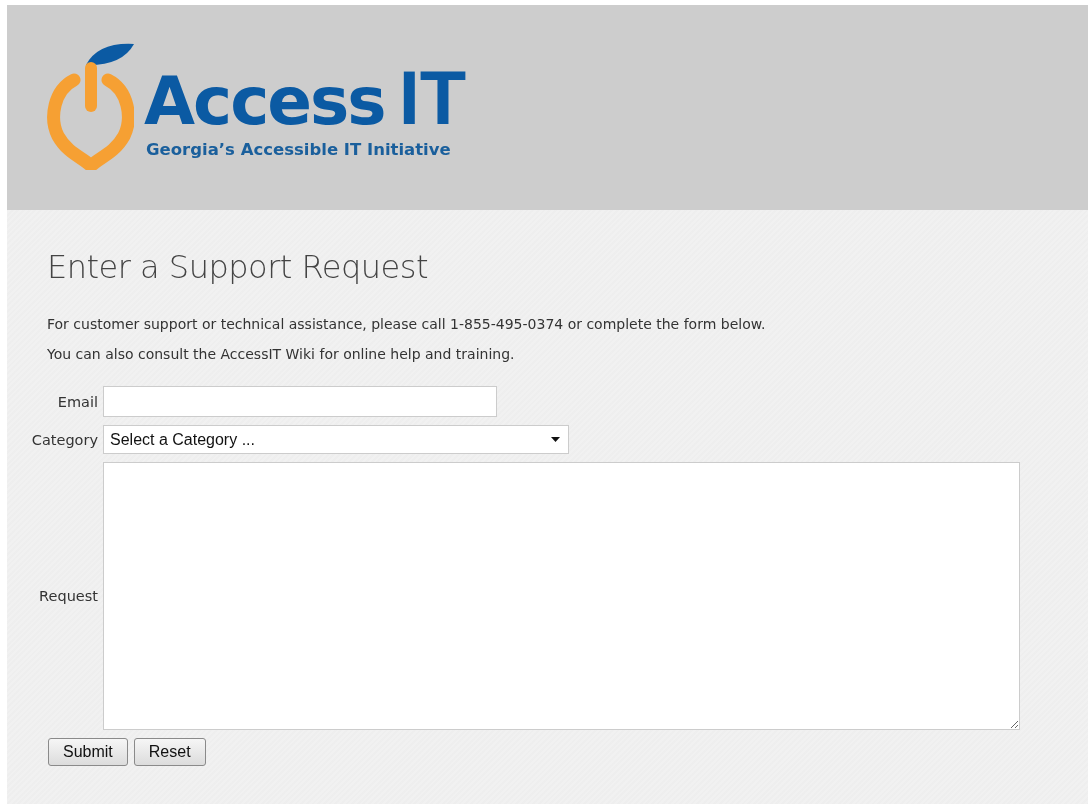 The height and width of the screenshot is (804, 1088). I want to click on email-field, so click(300, 401).